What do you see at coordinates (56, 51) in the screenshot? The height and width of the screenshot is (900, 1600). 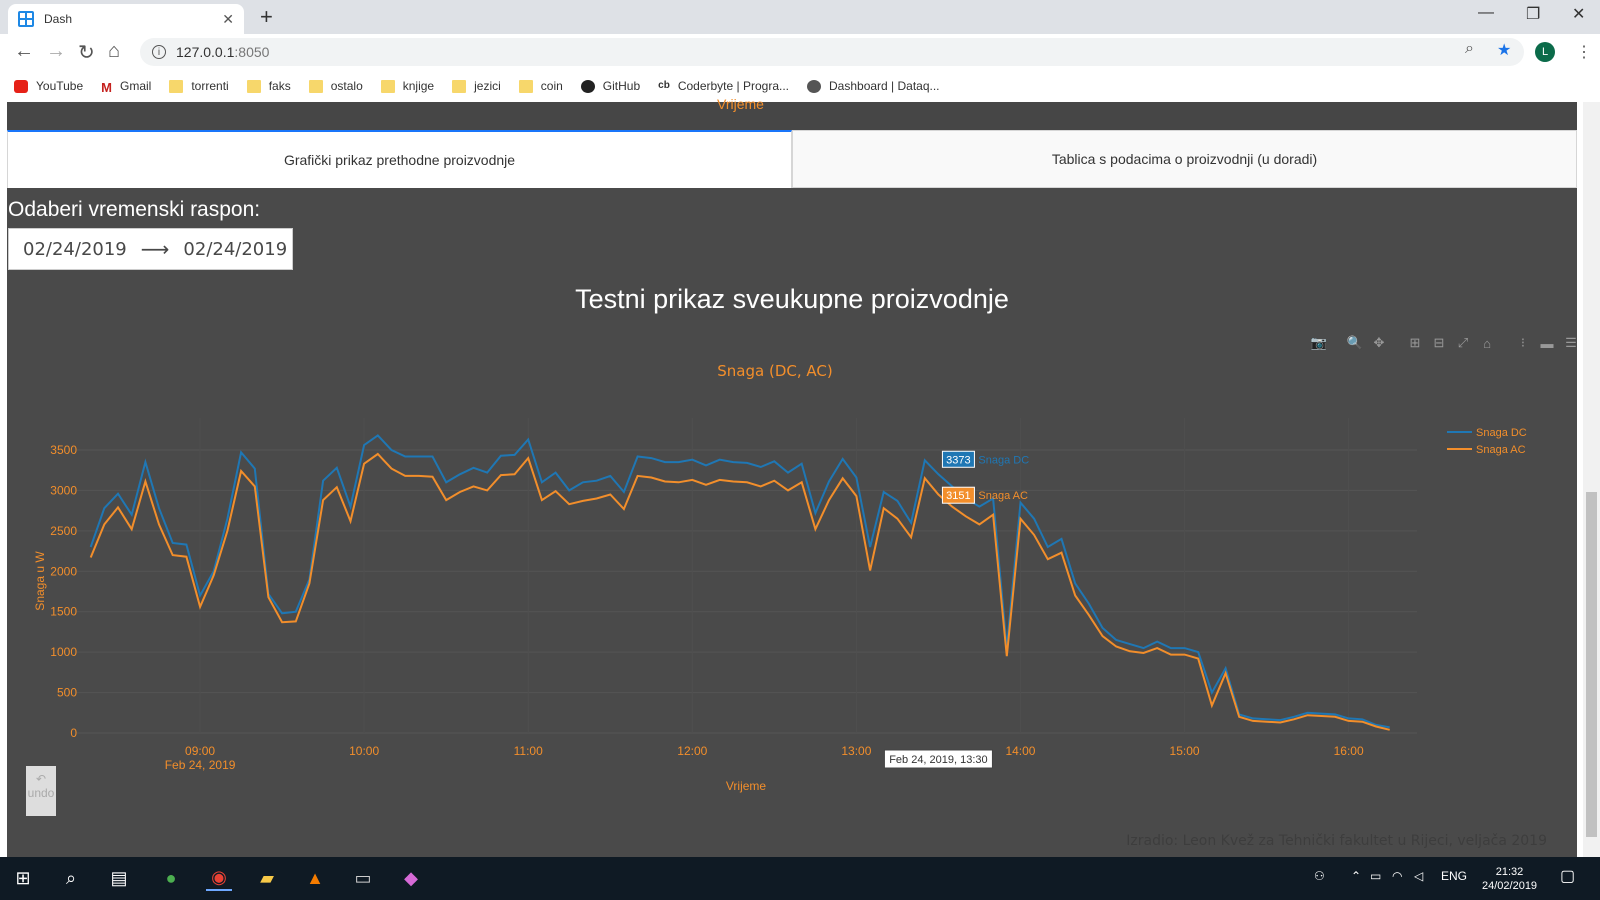 I see `forward-icon: →` at bounding box center [56, 51].